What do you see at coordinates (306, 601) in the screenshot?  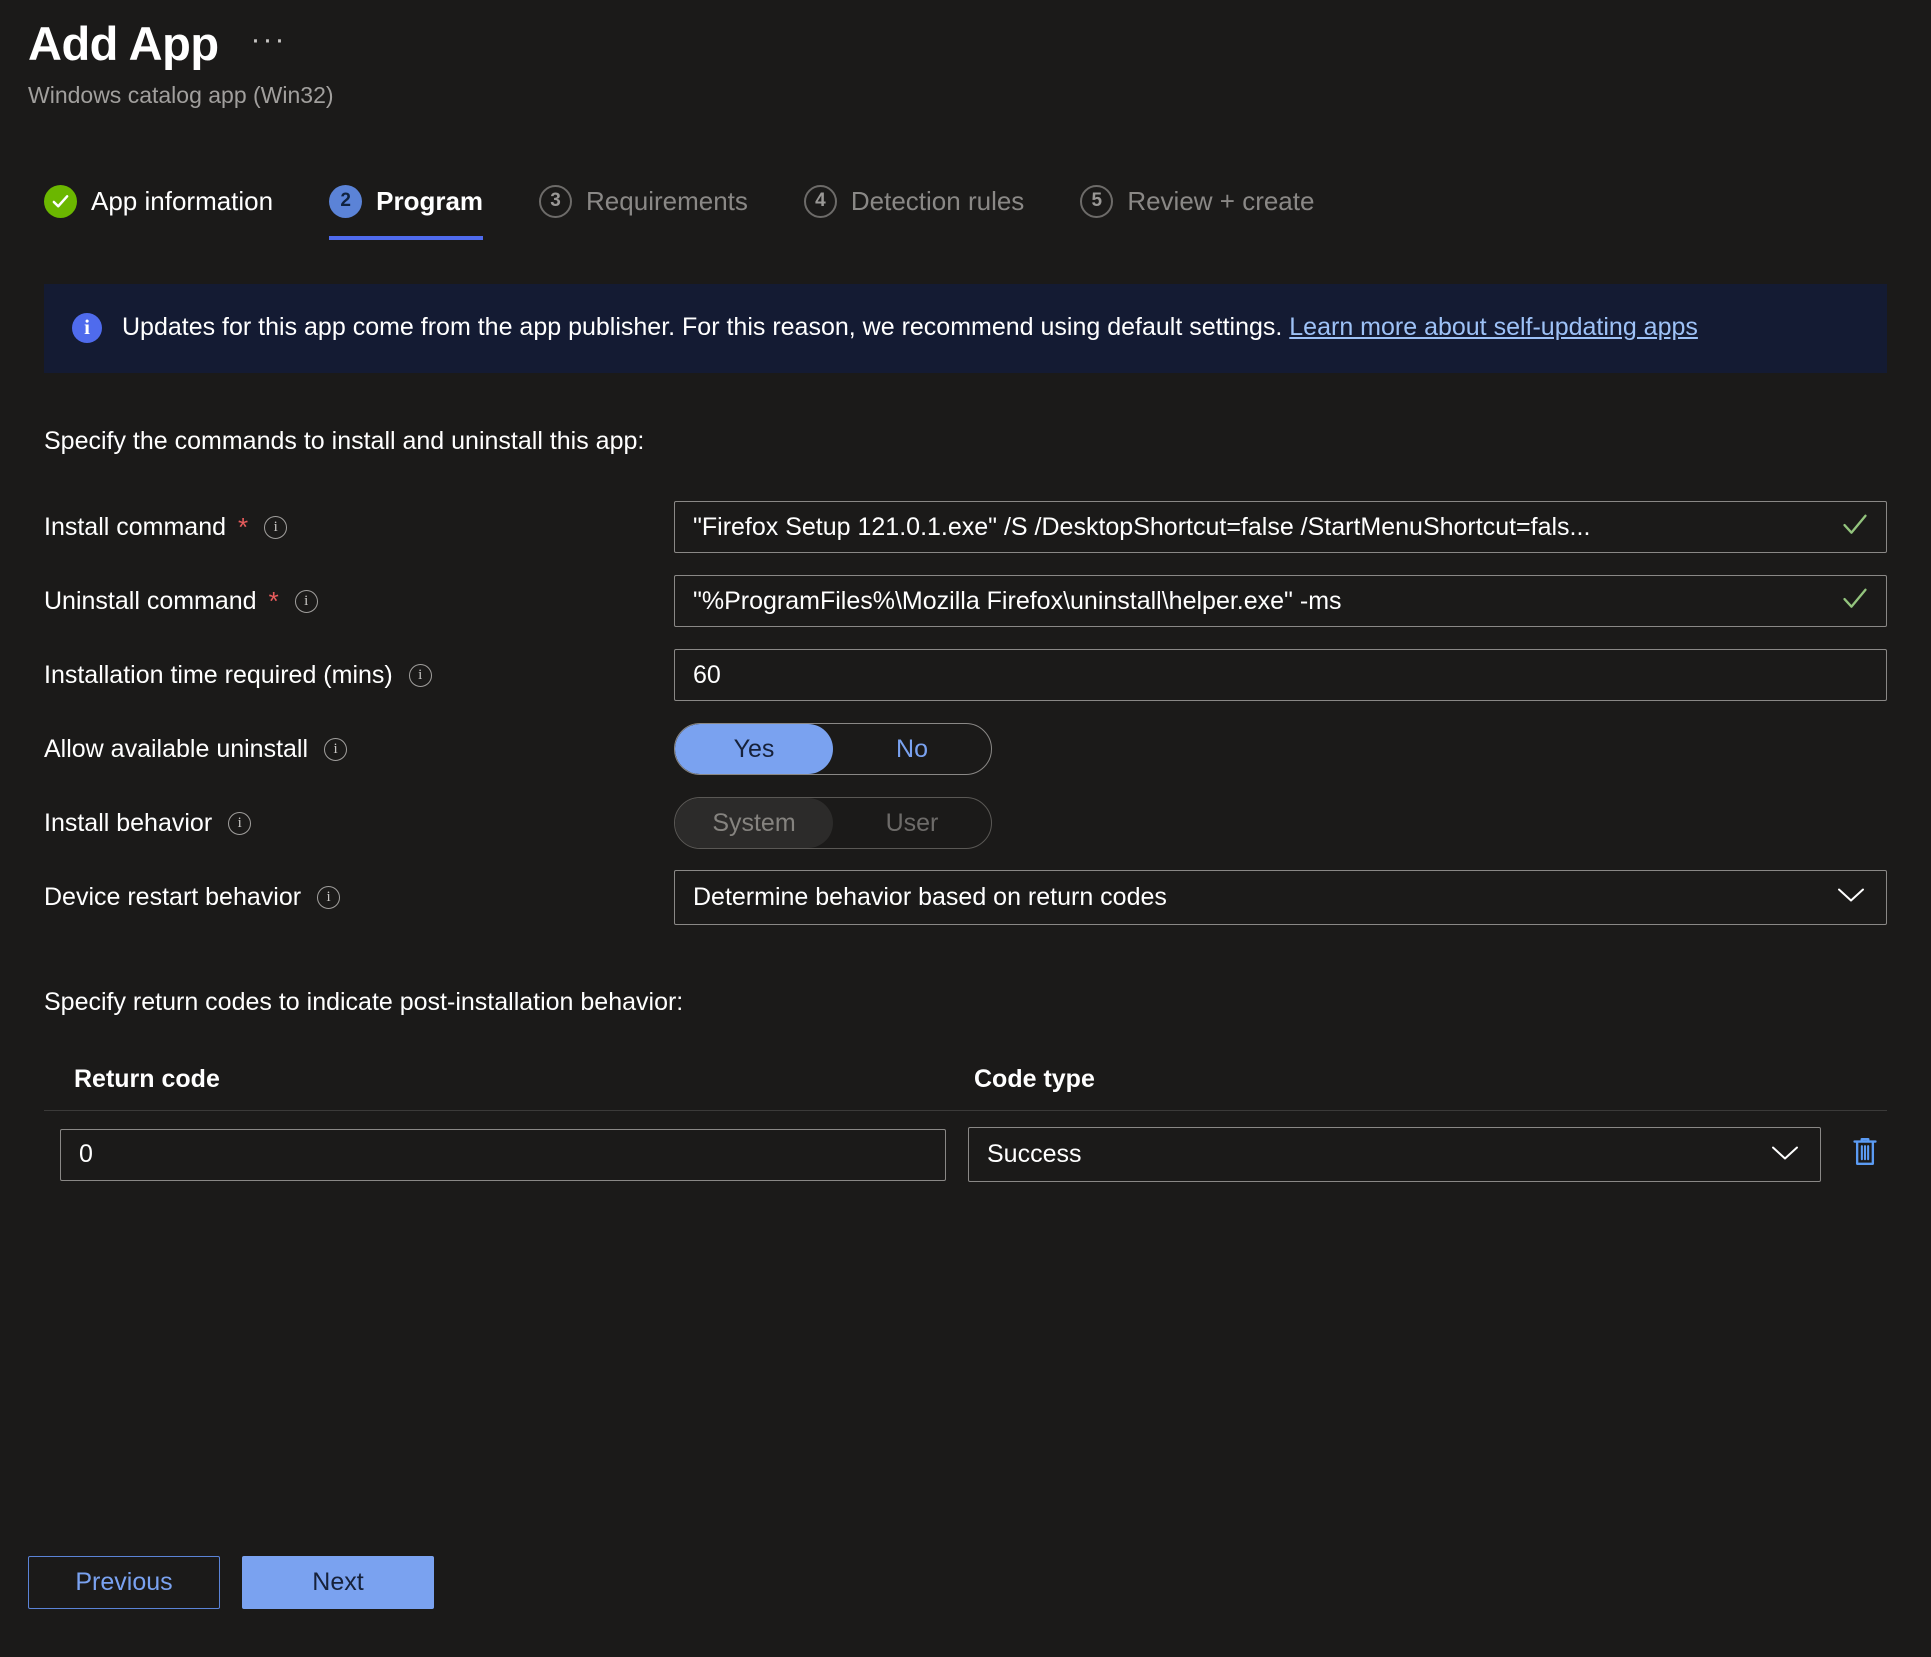 I see `uninstall-command-info-icon: i` at bounding box center [306, 601].